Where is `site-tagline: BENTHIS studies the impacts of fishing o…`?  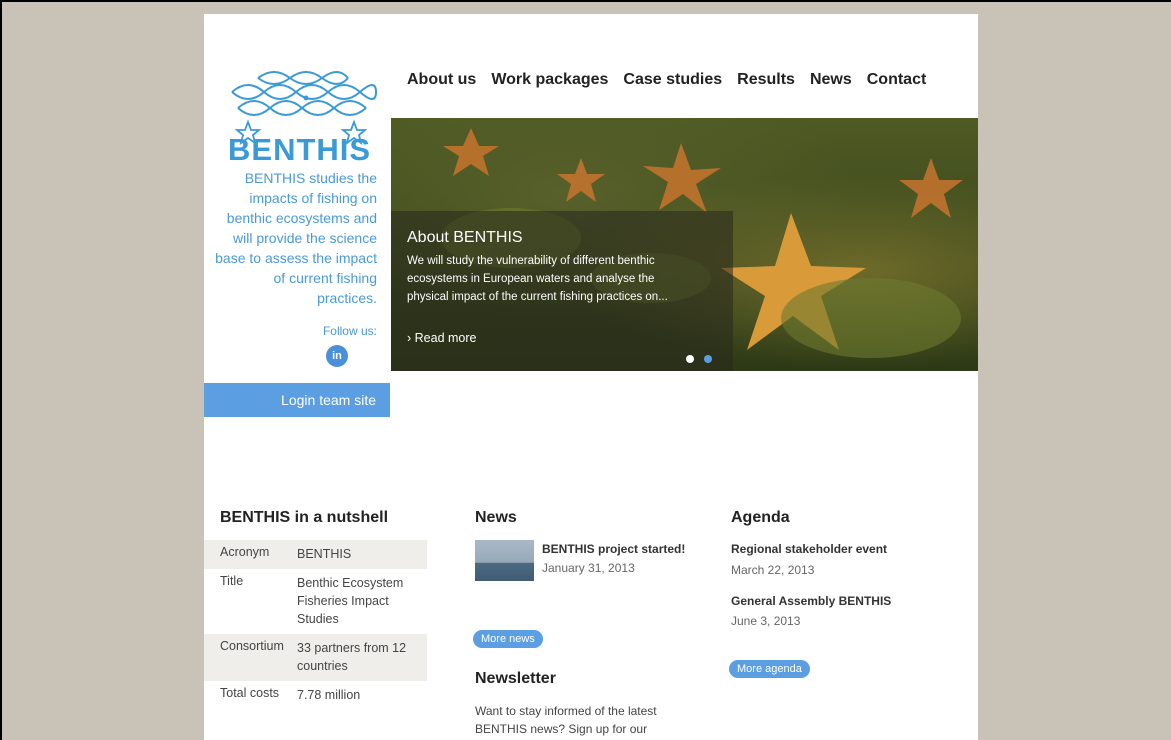
site-tagline: BENTHIS studies the impacts of fishing o… is located at coordinates (296, 238).